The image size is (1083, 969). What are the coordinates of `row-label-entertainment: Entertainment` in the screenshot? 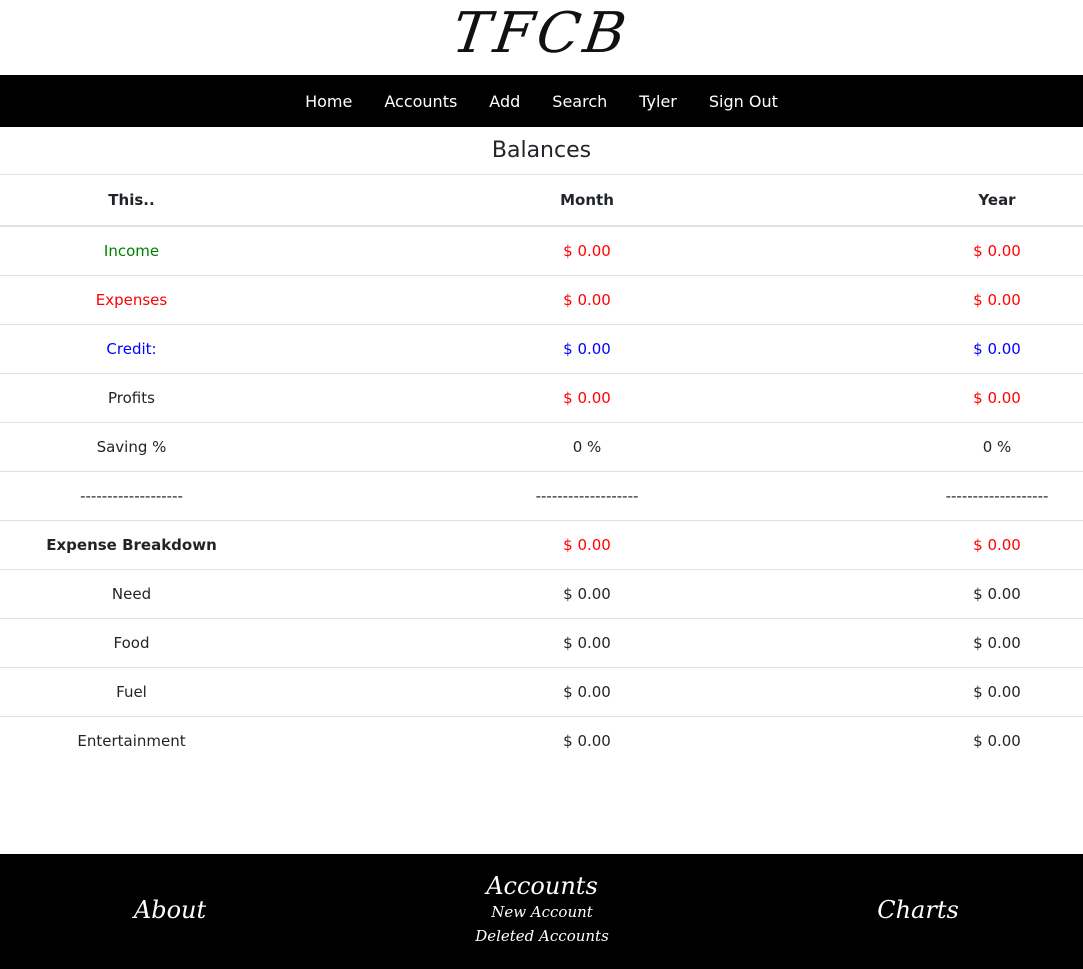 It's located at (131, 740).